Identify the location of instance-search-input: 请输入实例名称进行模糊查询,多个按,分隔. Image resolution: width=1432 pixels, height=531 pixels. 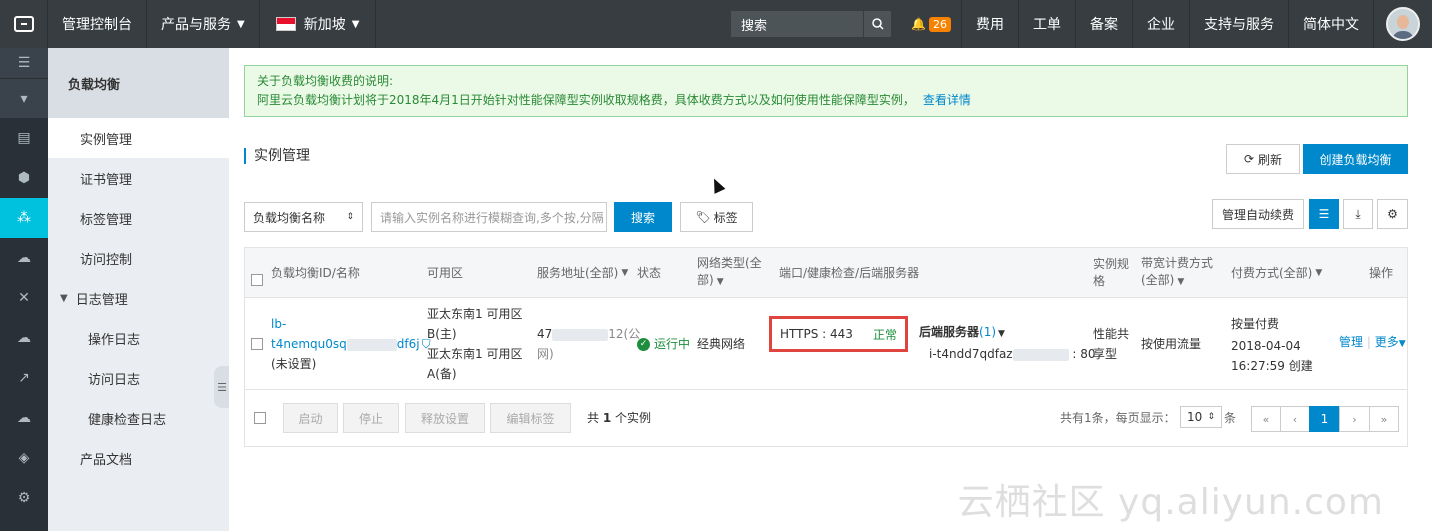
(489, 217).